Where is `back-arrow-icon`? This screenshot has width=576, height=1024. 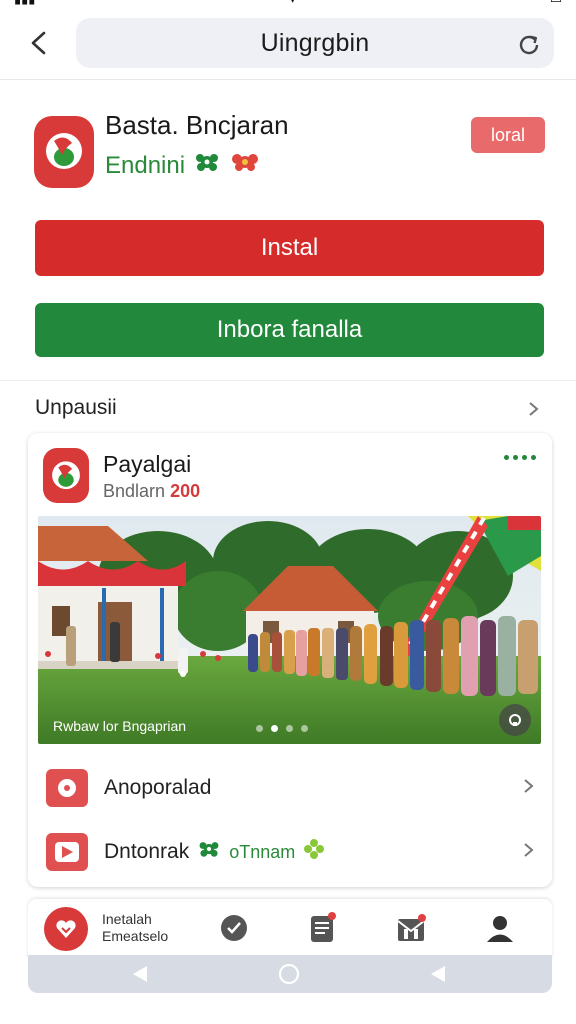 back-arrow-icon is located at coordinates (39, 43).